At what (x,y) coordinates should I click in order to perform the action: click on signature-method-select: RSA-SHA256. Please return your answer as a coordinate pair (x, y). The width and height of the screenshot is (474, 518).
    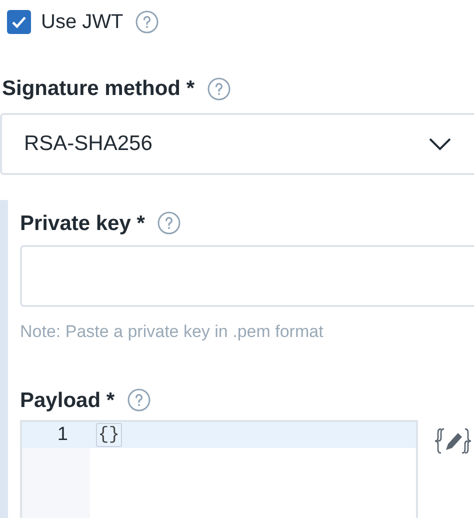
    Looking at the image, I should click on (237, 143).